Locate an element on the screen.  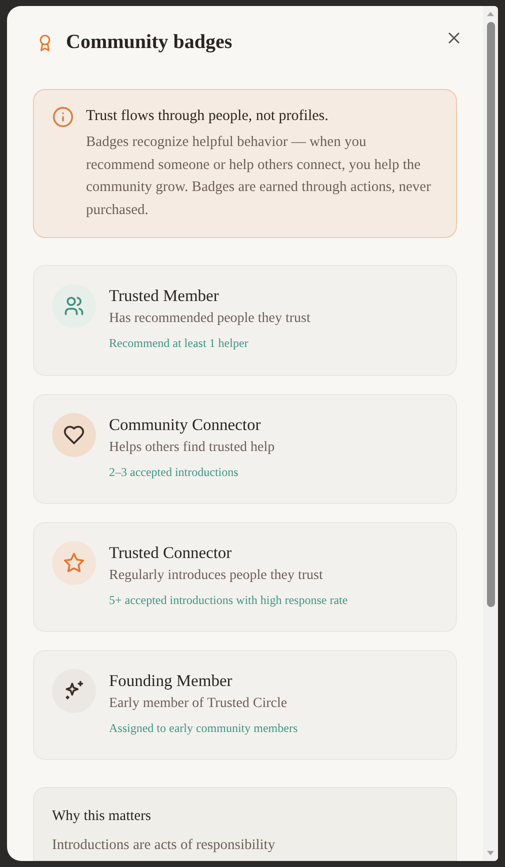
badge-requirement: Recommend at least 1 helper is located at coordinates (179, 344).